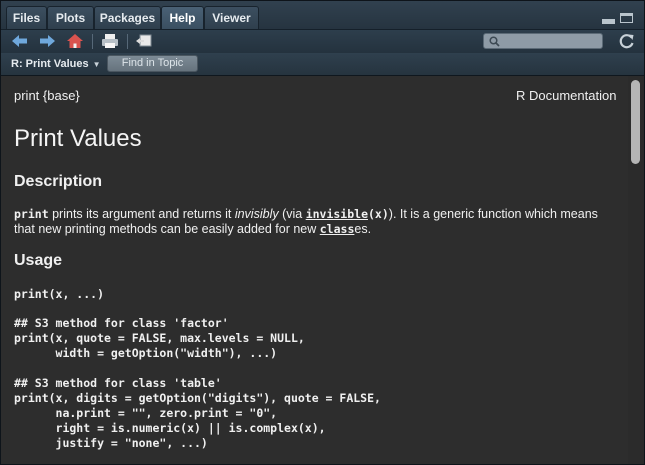 Image resolution: width=645 pixels, height=465 pixels. Describe the element at coordinates (38, 260) in the screenshot. I see `usage-heading: Usage` at that location.